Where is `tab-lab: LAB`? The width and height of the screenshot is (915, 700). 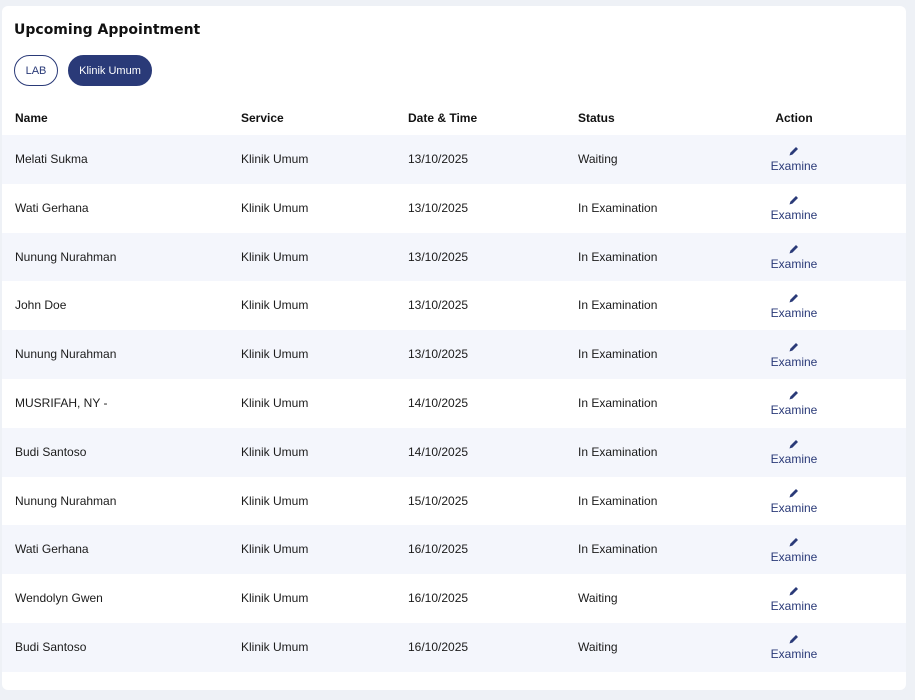 tab-lab: LAB is located at coordinates (36, 70).